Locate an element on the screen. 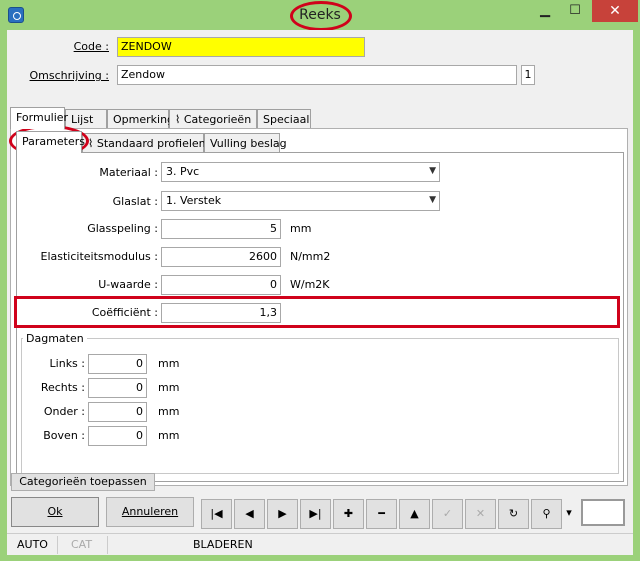 The image size is (640, 561). materiaal-label: Materiaal : is located at coordinates (128, 172).